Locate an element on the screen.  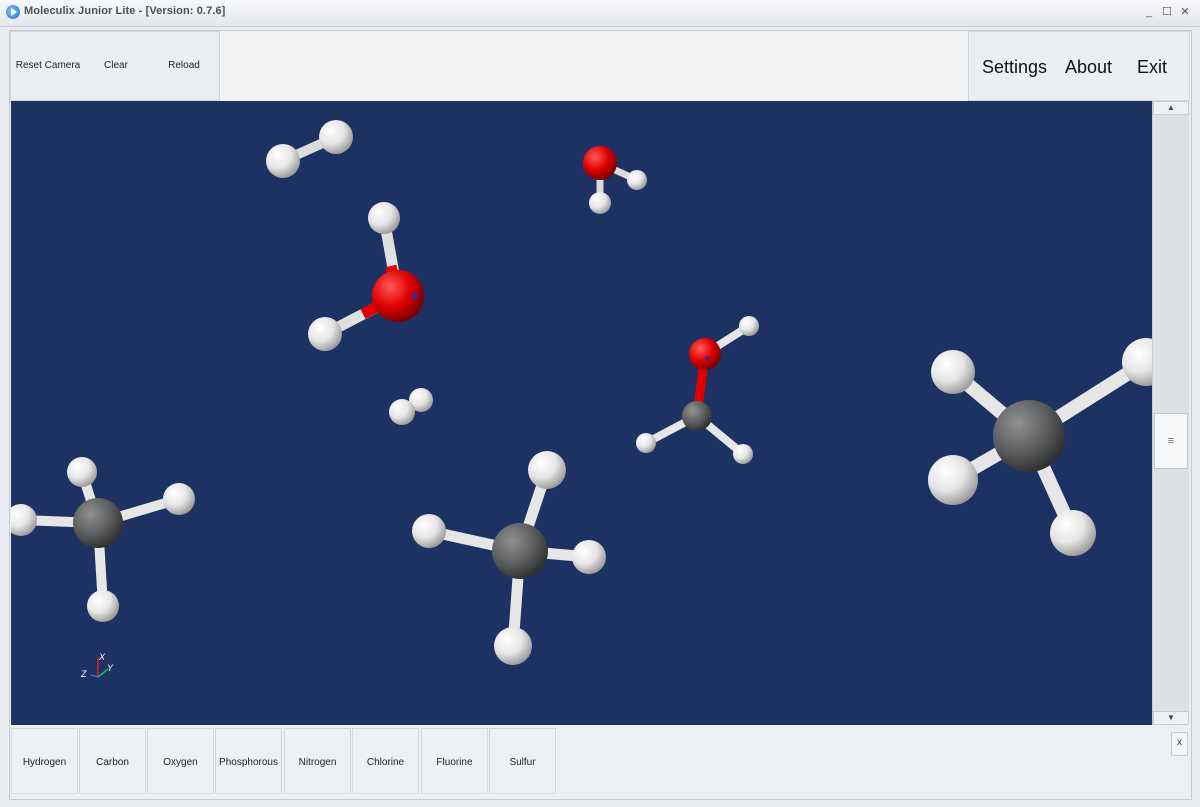
water-molecule-small is located at coordinates (615, 180).